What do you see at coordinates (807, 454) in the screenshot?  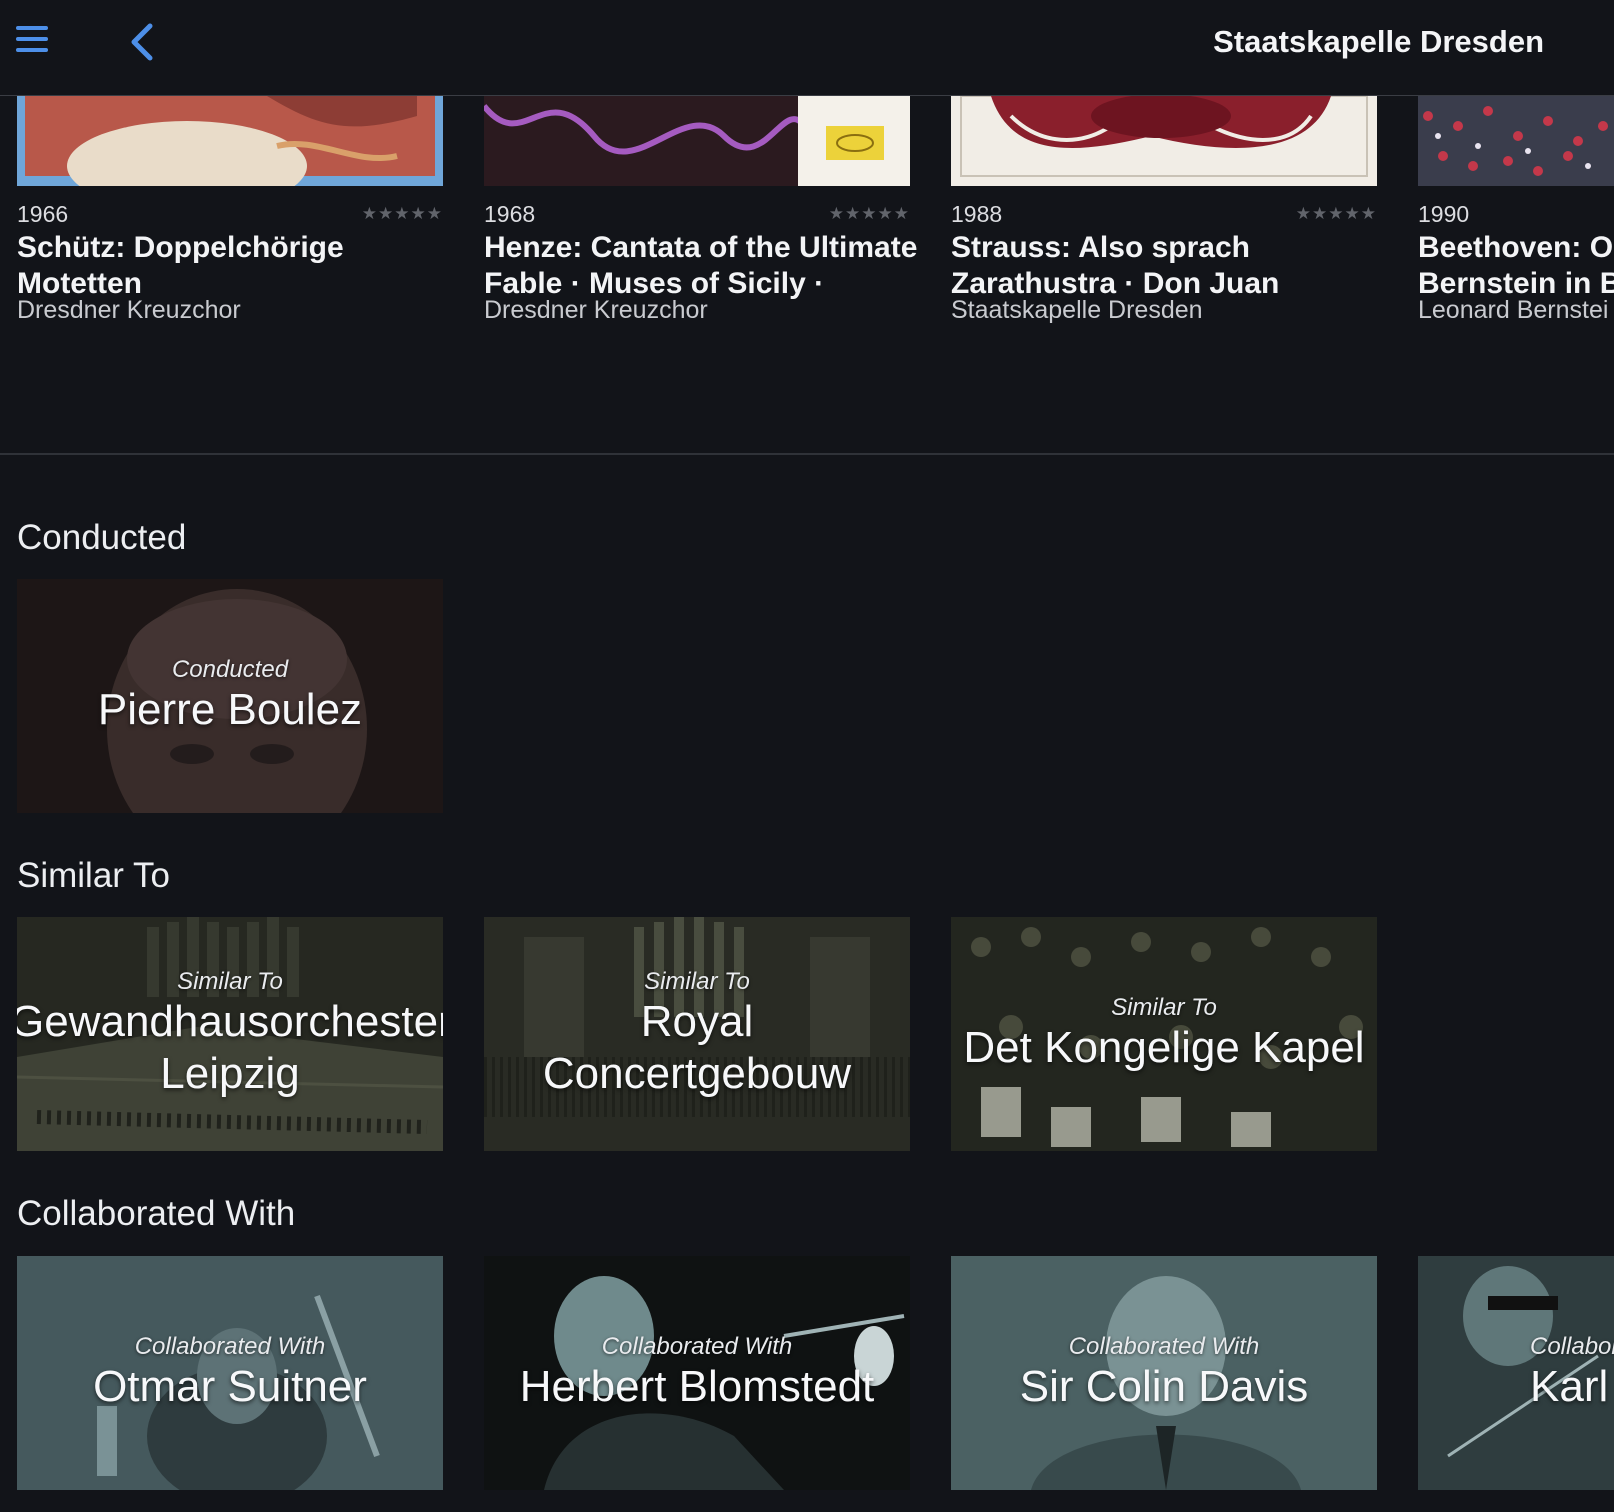 I see `section-divider` at bounding box center [807, 454].